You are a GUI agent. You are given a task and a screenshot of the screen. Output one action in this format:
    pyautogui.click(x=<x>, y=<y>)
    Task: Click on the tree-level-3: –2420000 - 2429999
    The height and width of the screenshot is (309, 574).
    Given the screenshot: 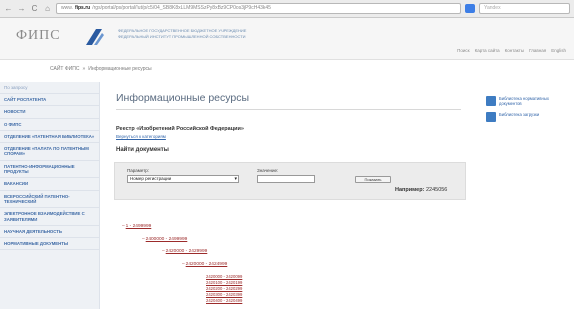 What is the action you would take?
    pyautogui.click(x=184, y=251)
    